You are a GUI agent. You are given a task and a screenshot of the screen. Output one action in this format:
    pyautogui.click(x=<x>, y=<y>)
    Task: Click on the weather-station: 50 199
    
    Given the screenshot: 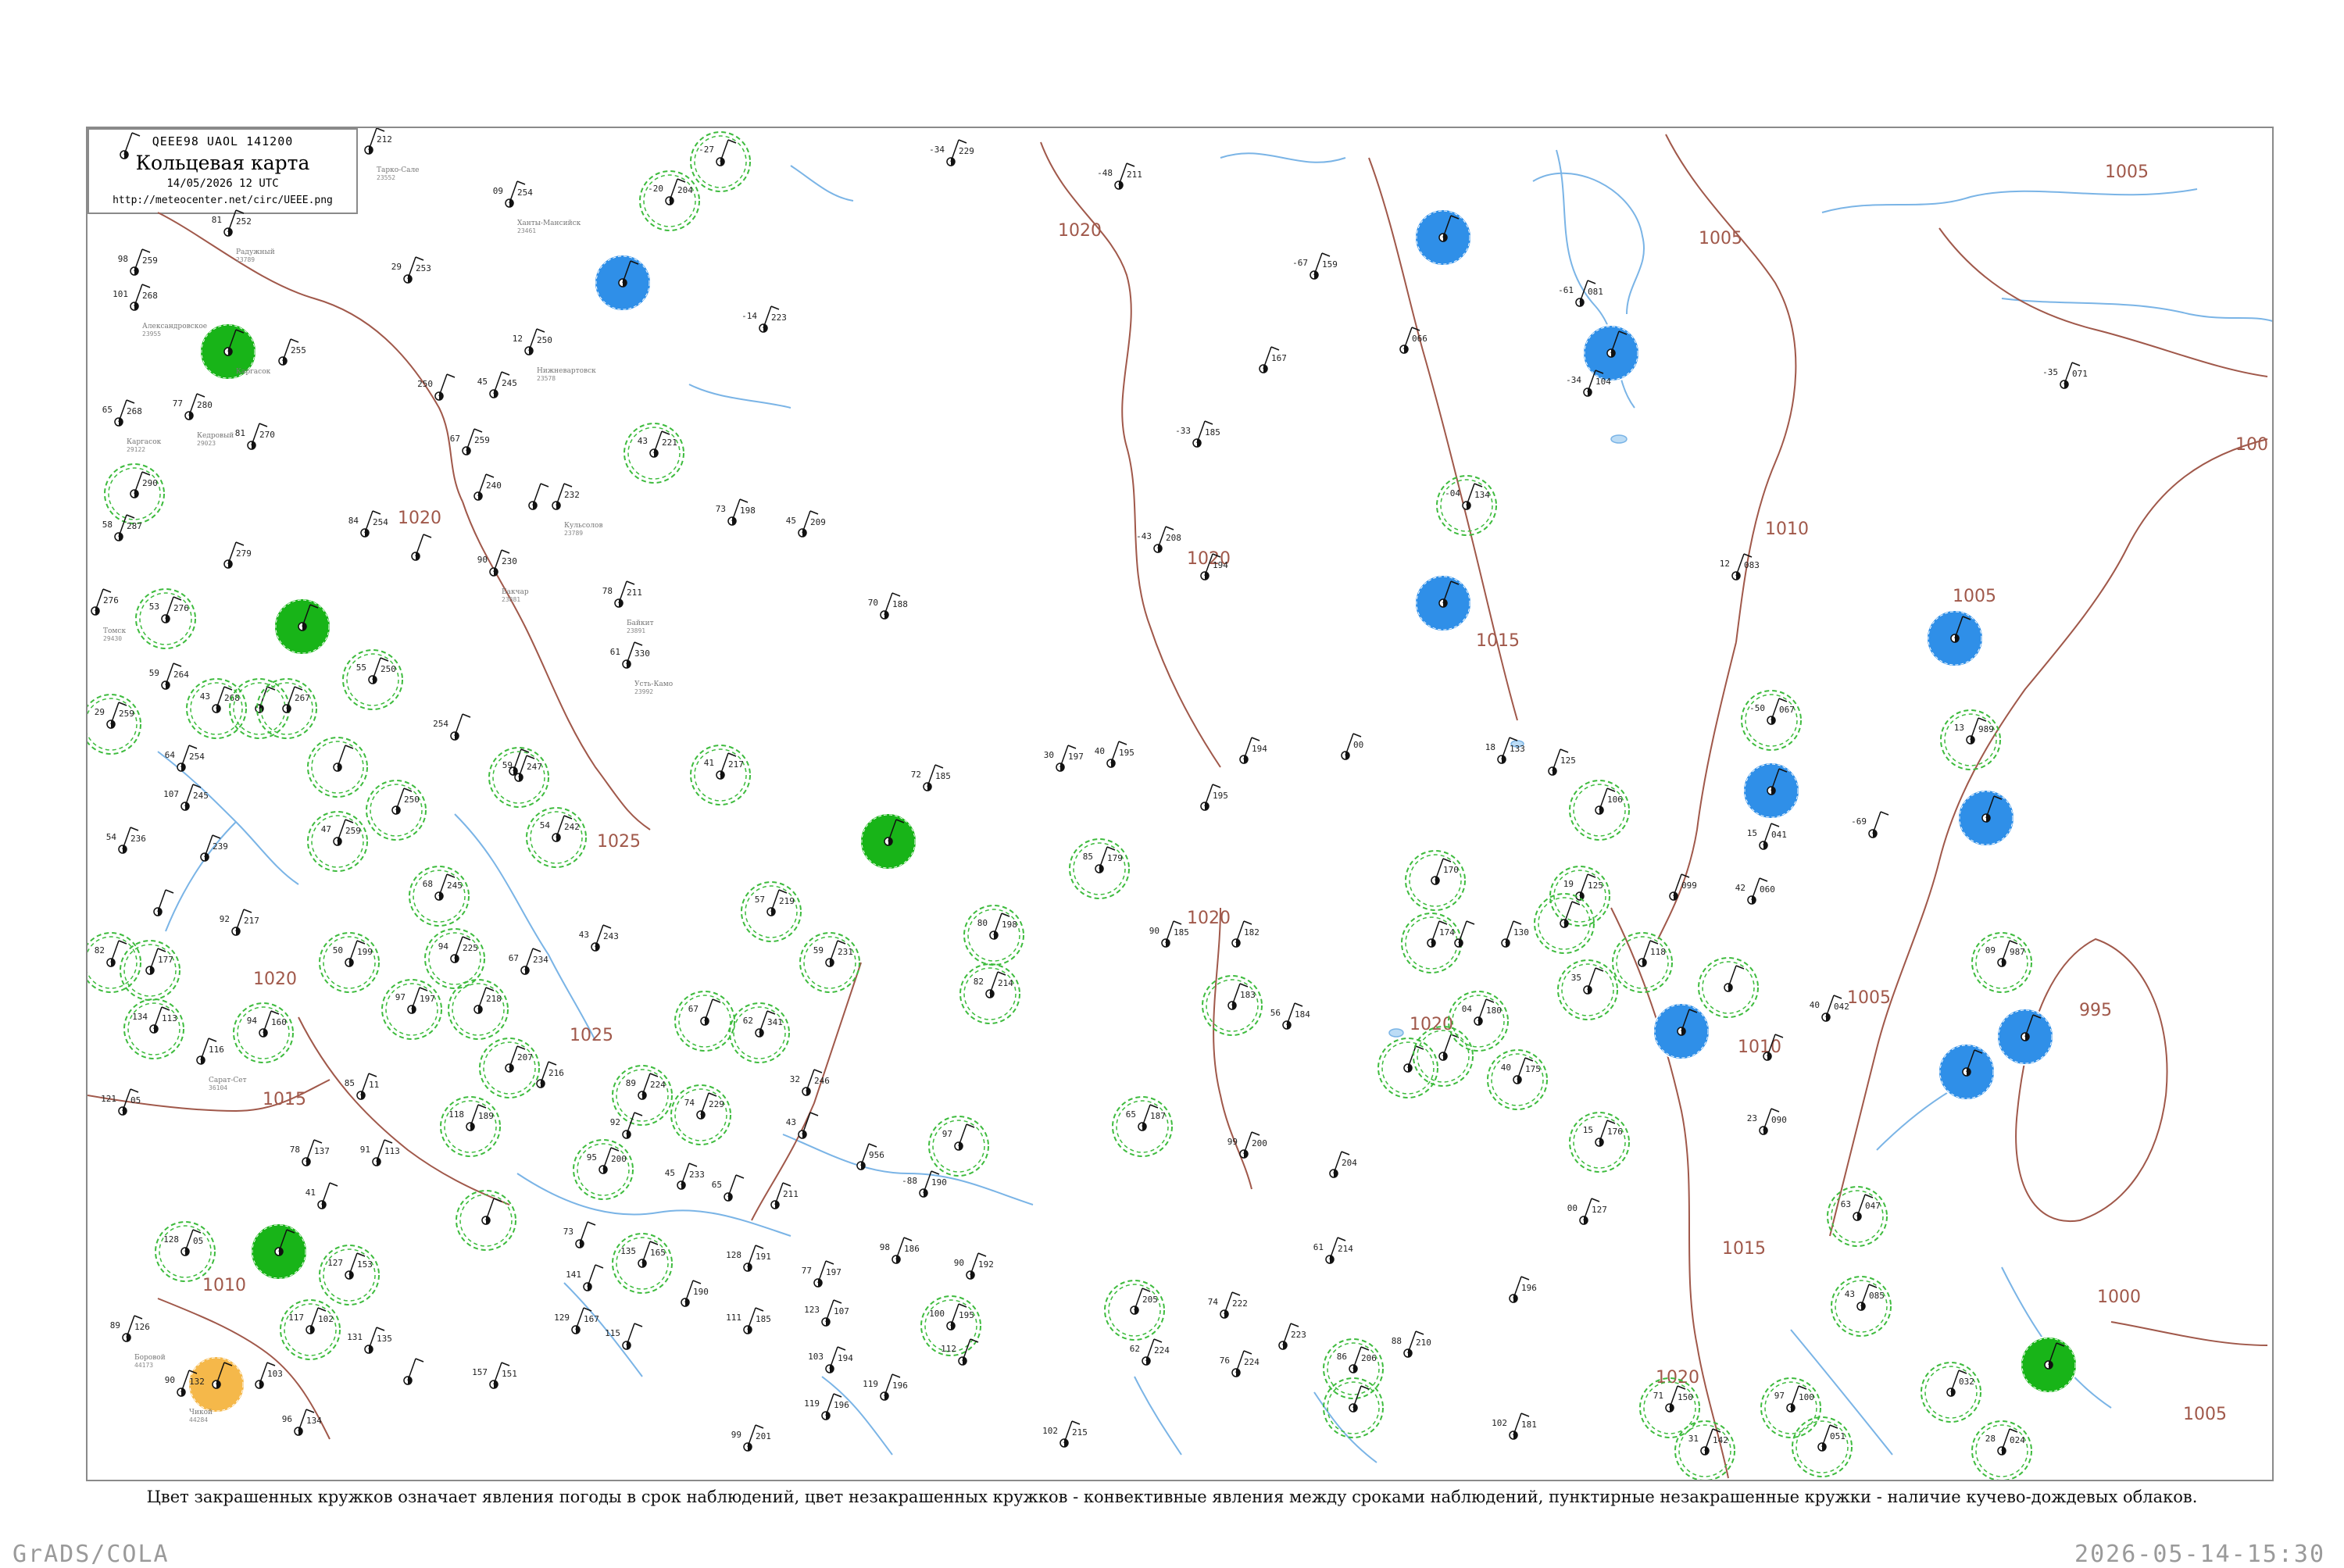 What is the action you would take?
    pyautogui.click(x=349, y=963)
    